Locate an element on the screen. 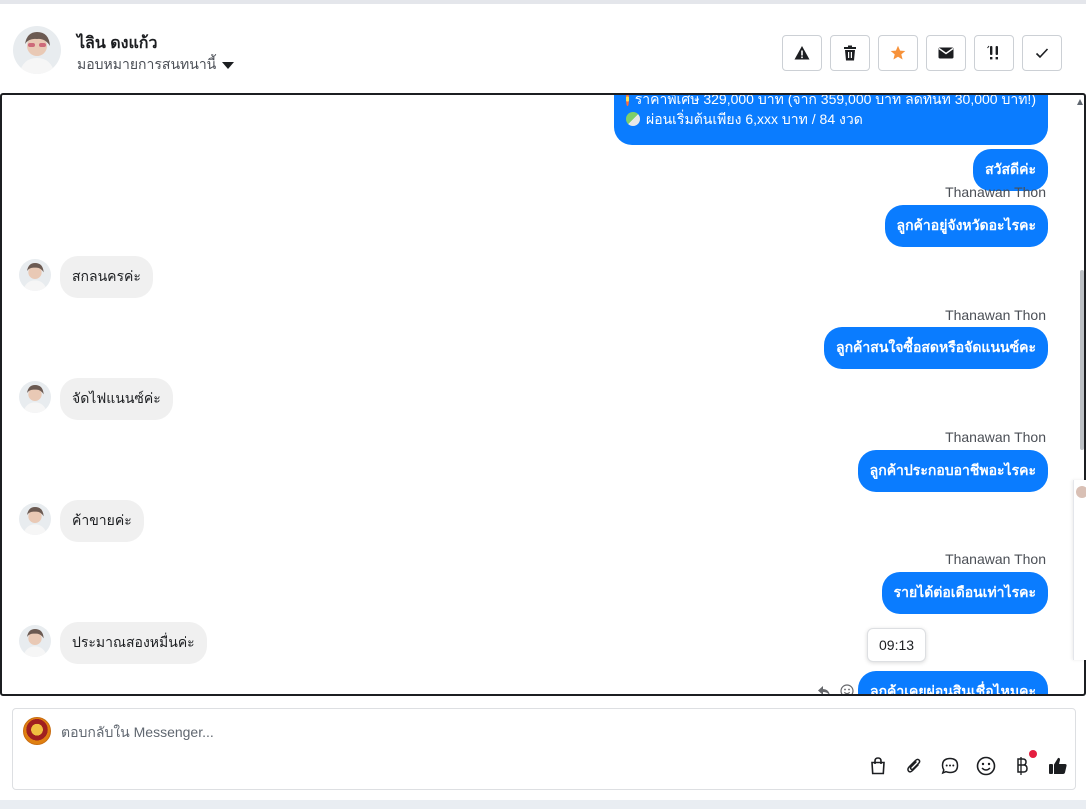 Image resolution: width=1086 pixels, height=809 pixels. mark-unread-button is located at coordinates (946, 53).